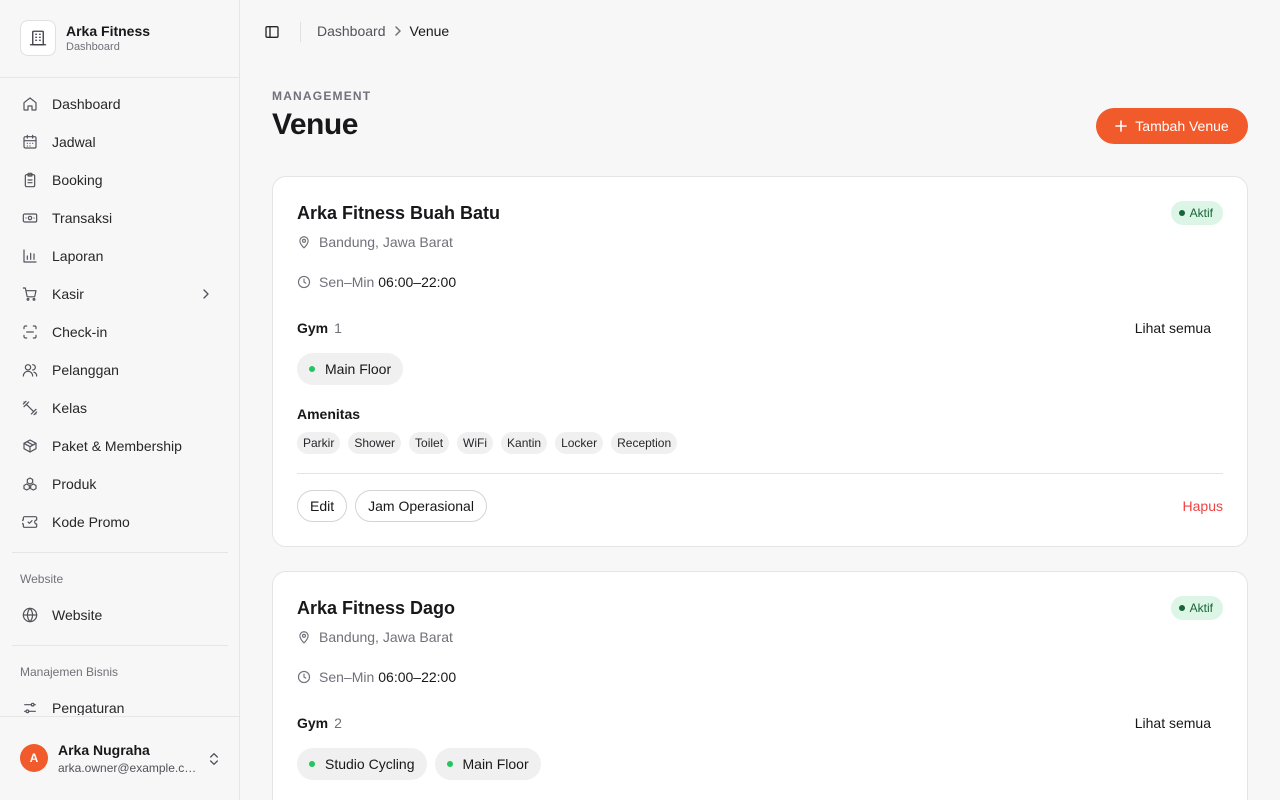  What do you see at coordinates (74, 484) in the screenshot?
I see `sidebar-item-label: Produk` at bounding box center [74, 484].